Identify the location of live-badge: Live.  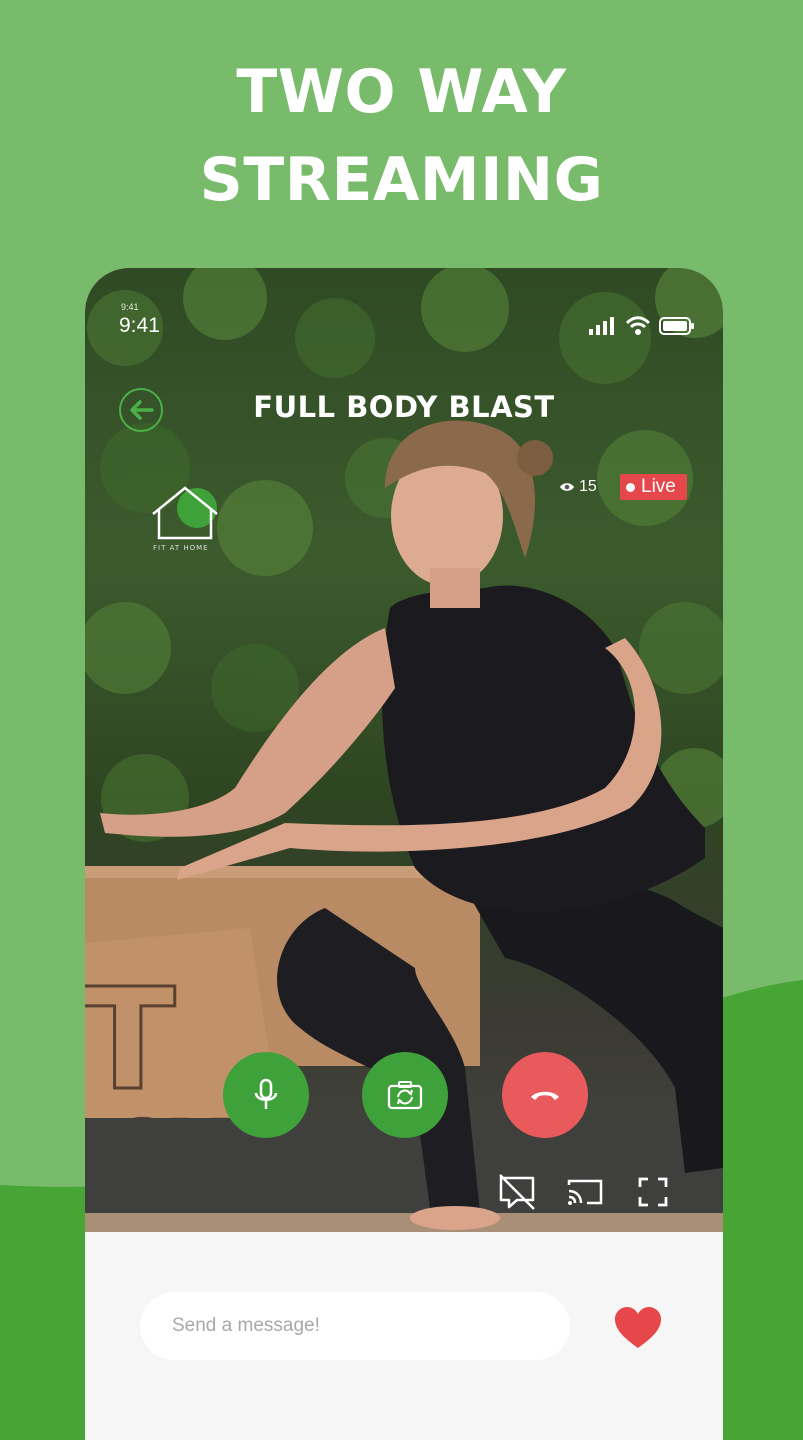
(653, 487).